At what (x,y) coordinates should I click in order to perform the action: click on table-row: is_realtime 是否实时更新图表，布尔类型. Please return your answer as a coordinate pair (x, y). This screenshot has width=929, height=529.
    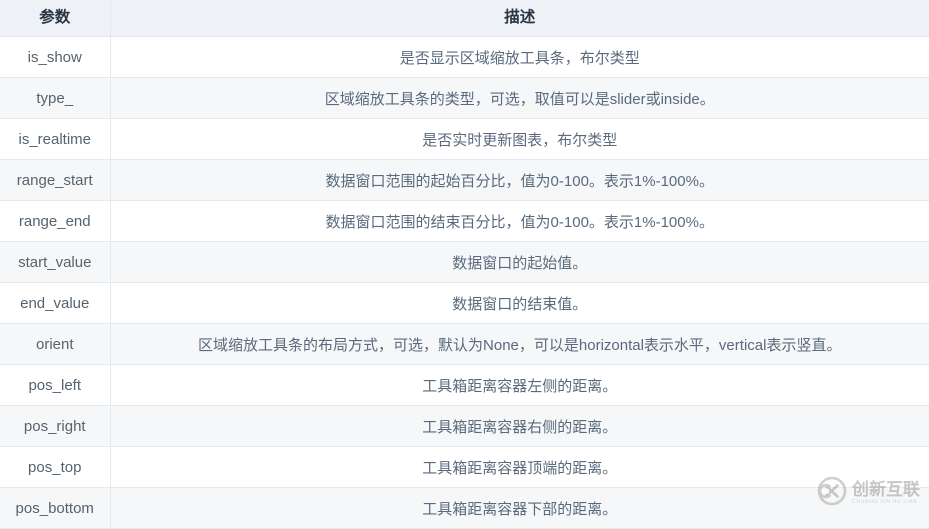
    Looking at the image, I should click on (464, 139).